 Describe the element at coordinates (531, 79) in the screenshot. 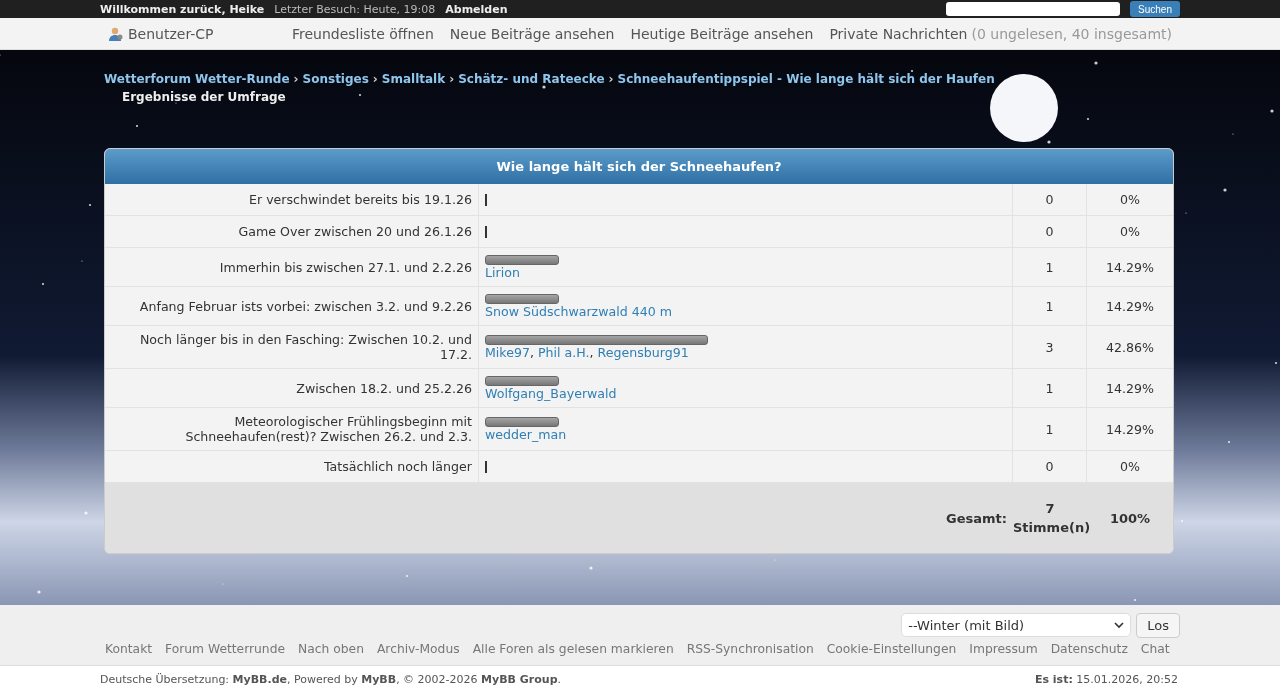

I see `breadcrumb-link: Schätz- und Rateecke` at that location.